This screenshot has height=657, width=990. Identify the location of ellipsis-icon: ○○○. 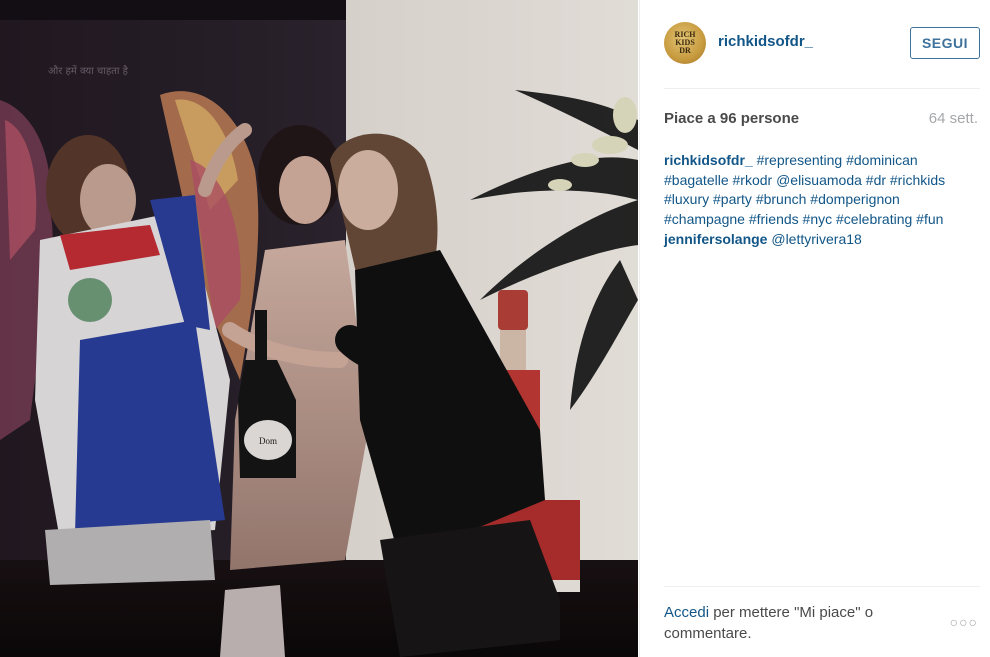
(964, 622).